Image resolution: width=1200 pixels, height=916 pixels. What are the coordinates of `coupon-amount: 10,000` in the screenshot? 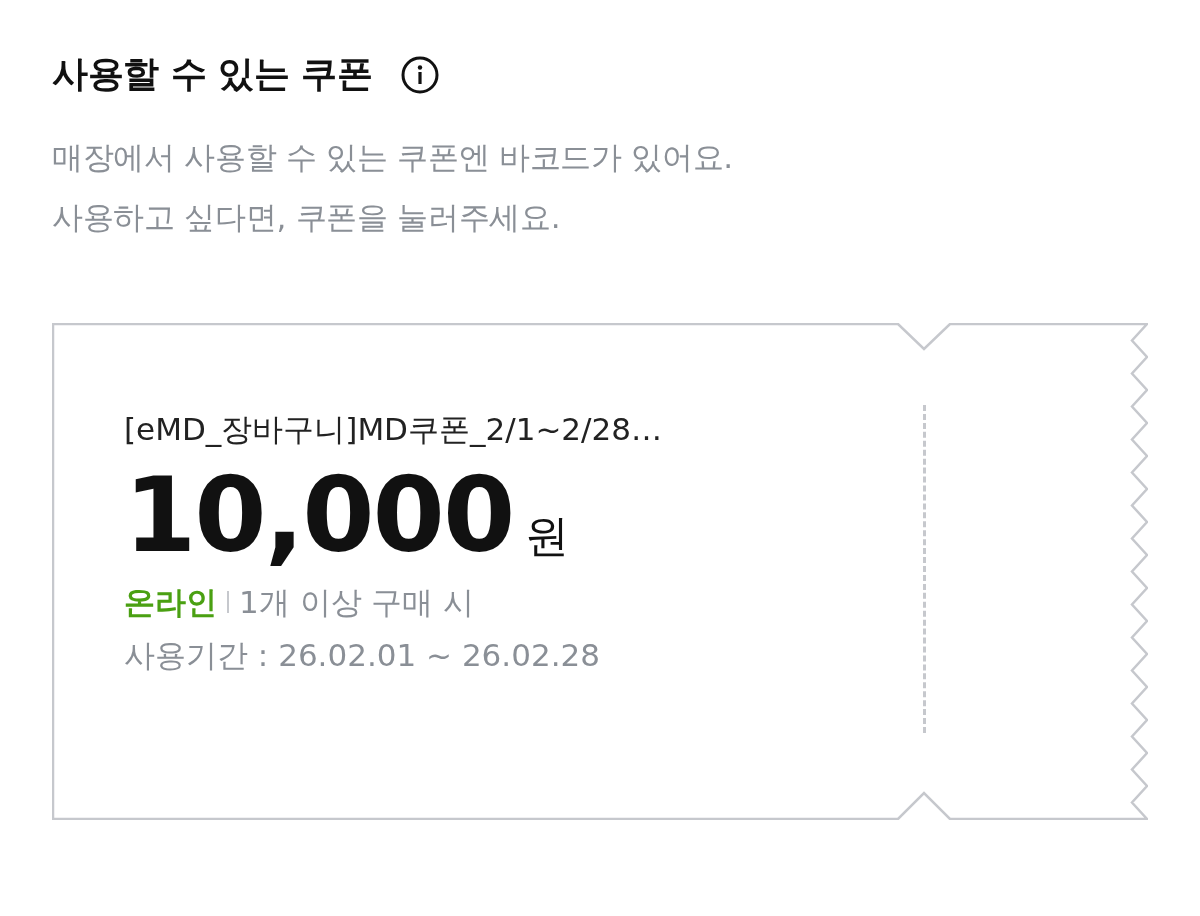 It's located at (319, 515).